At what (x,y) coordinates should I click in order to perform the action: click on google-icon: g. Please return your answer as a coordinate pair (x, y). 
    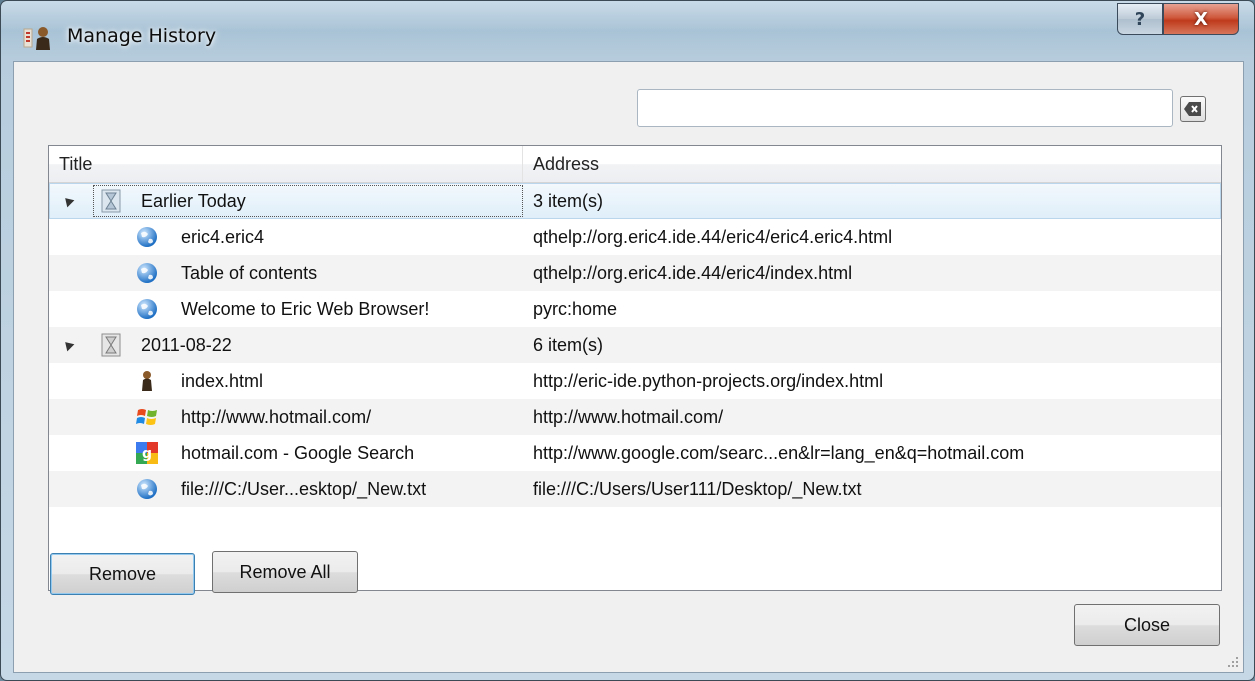
    Looking at the image, I should click on (147, 453).